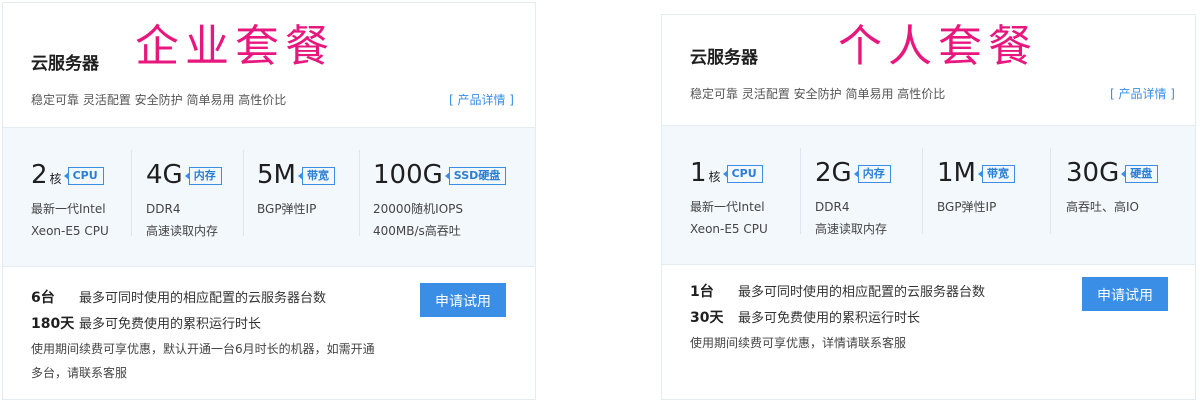 This screenshot has height=400, width=1200. What do you see at coordinates (707, 318) in the screenshot?
I see `trial-days-value: 30天` at bounding box center [707, 318].